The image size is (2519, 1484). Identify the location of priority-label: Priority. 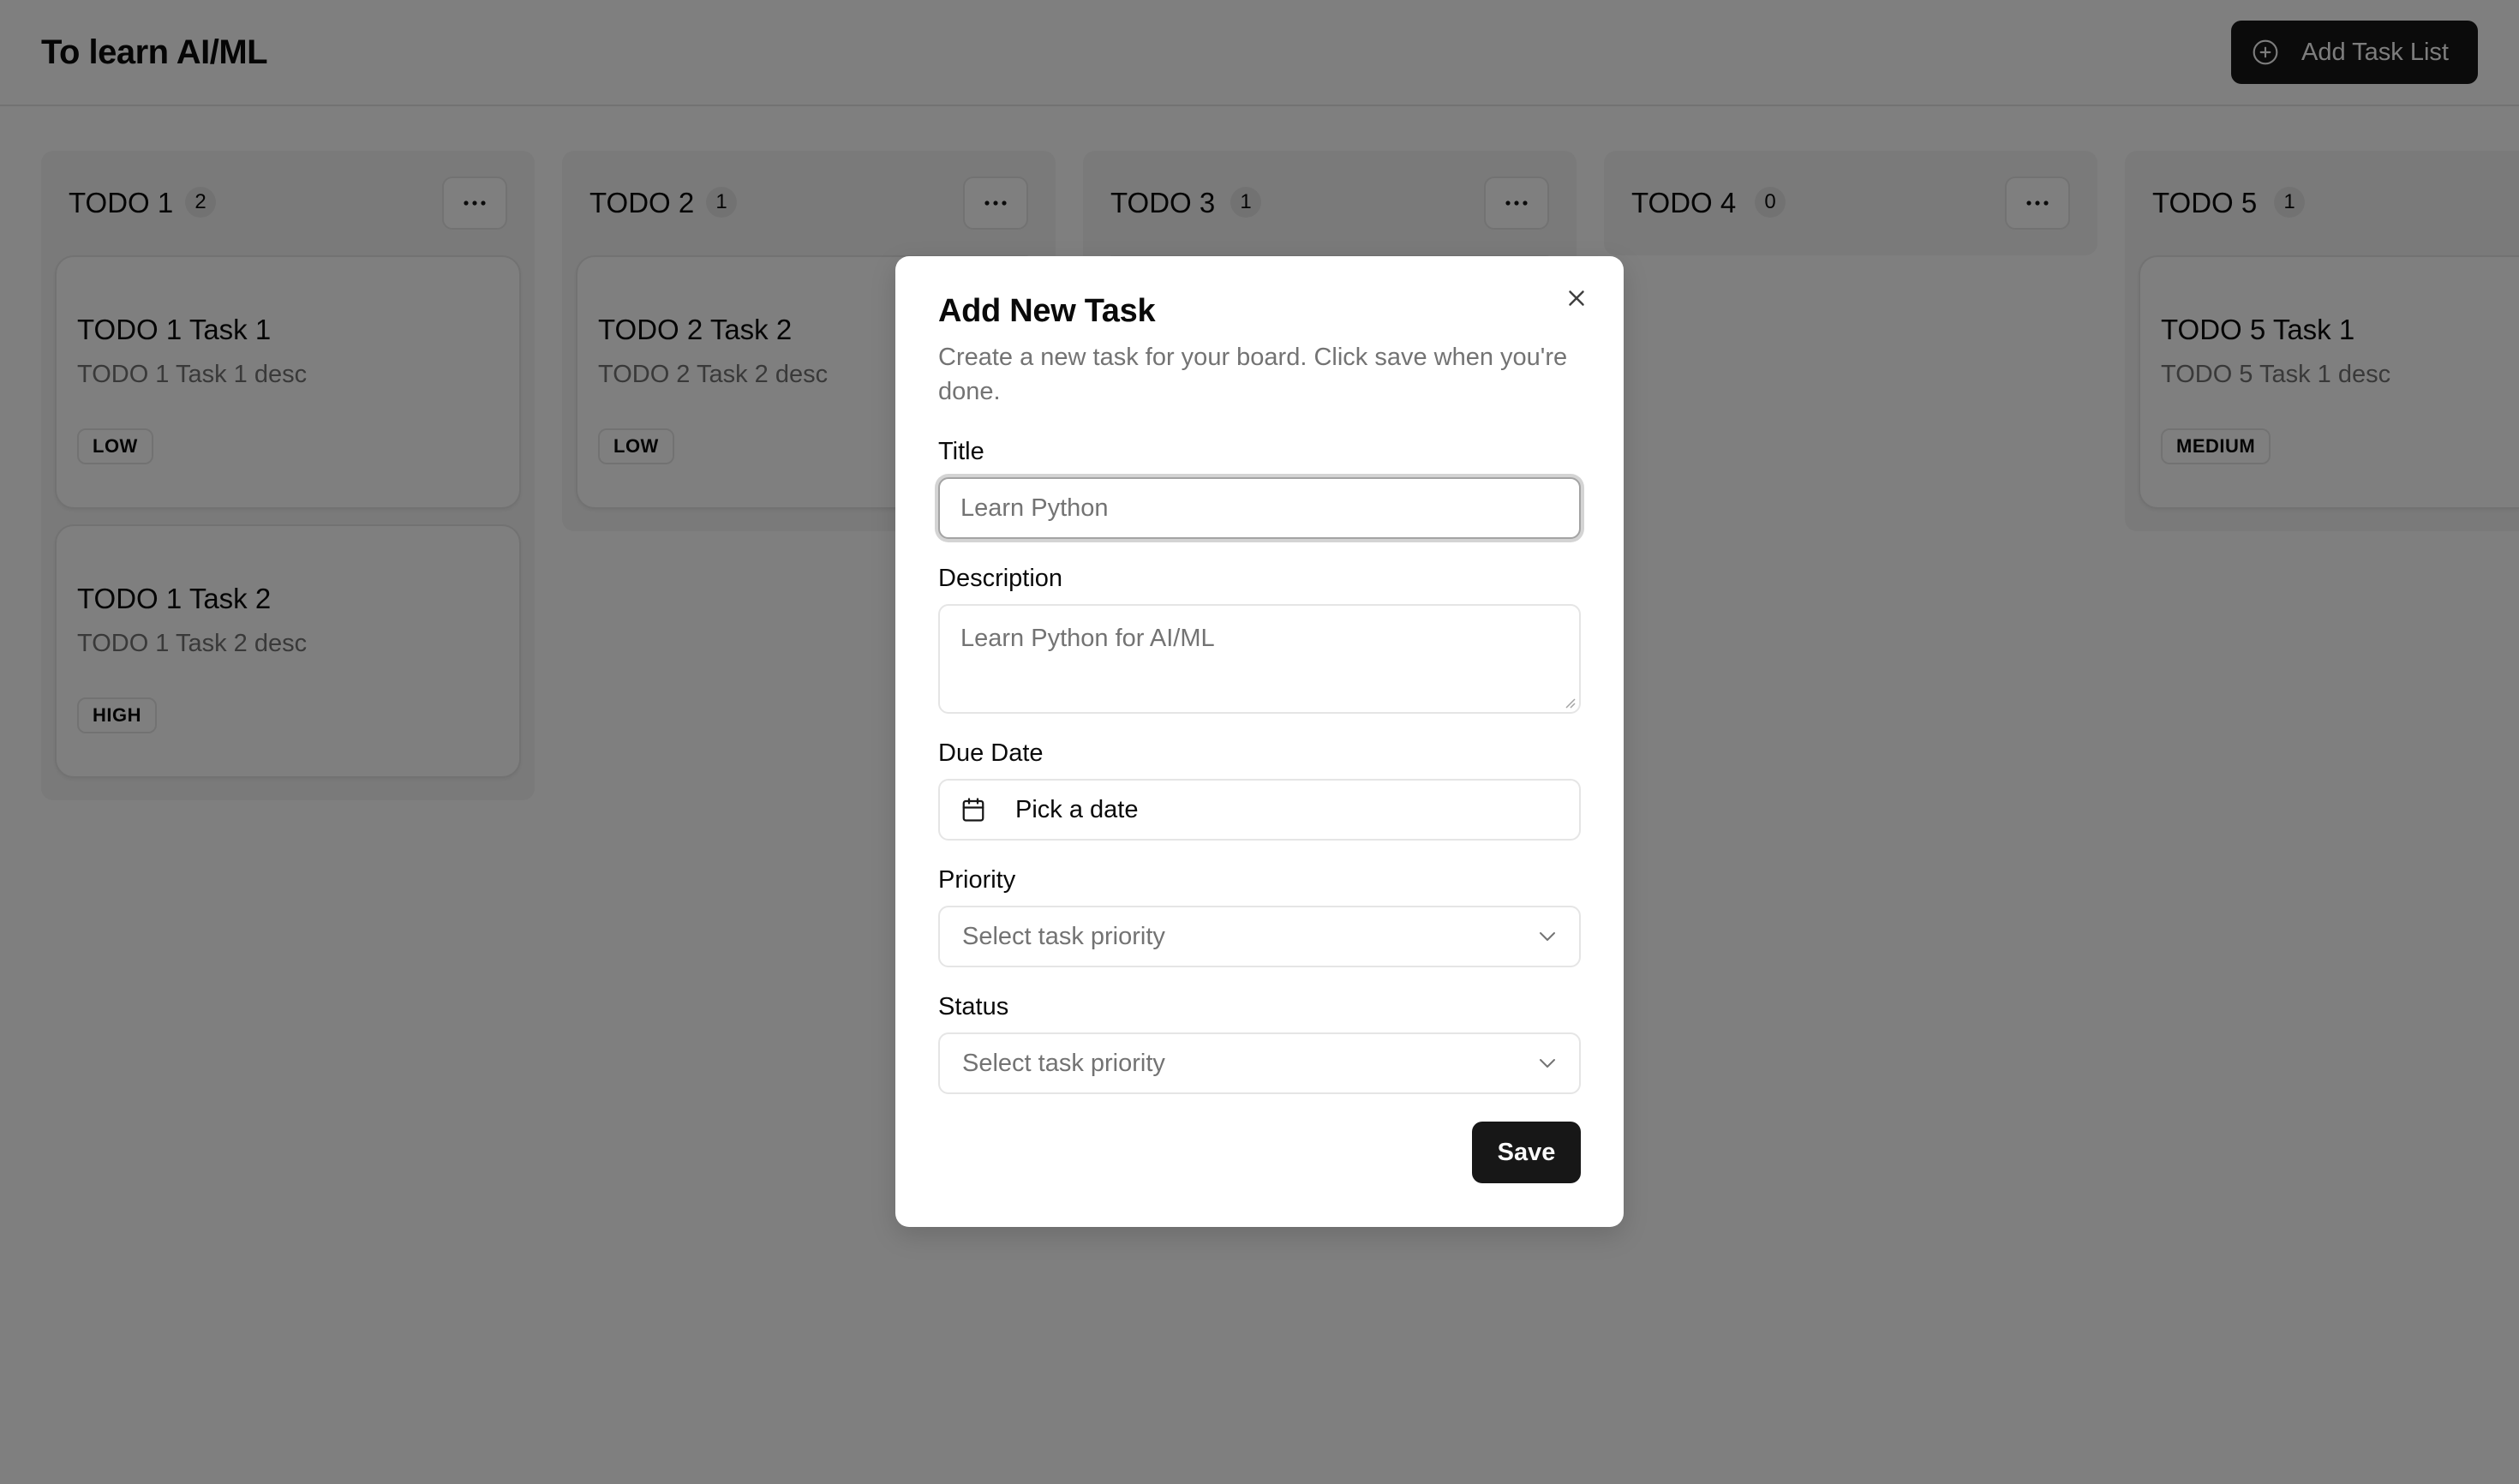
(977, 880).